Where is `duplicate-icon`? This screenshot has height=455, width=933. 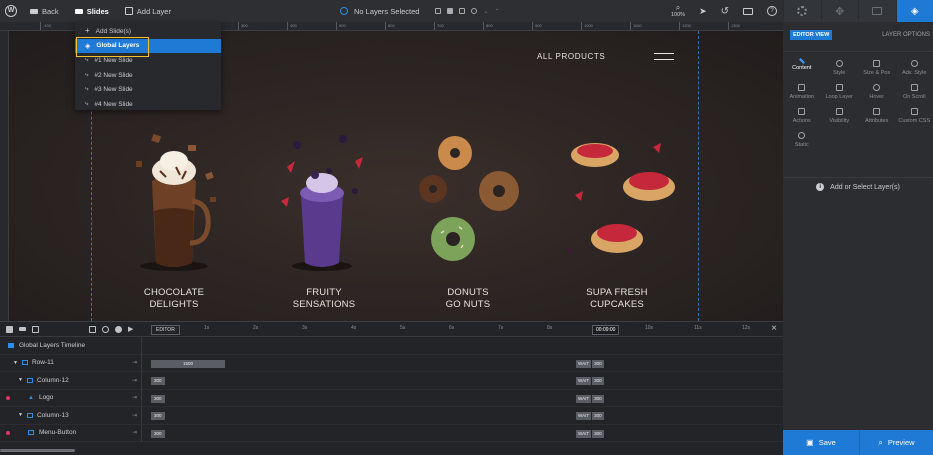 duplicate-icon is located at coordinates (438, 11).